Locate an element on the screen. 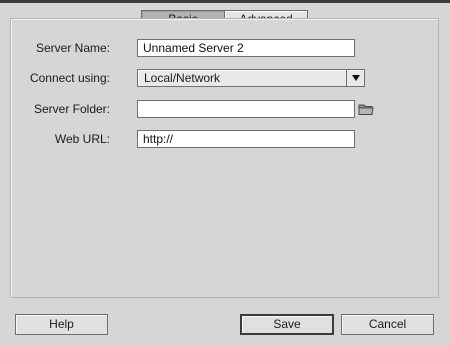  server-name-input: Unnamed Server 2 is located at coordinates (246, 48).